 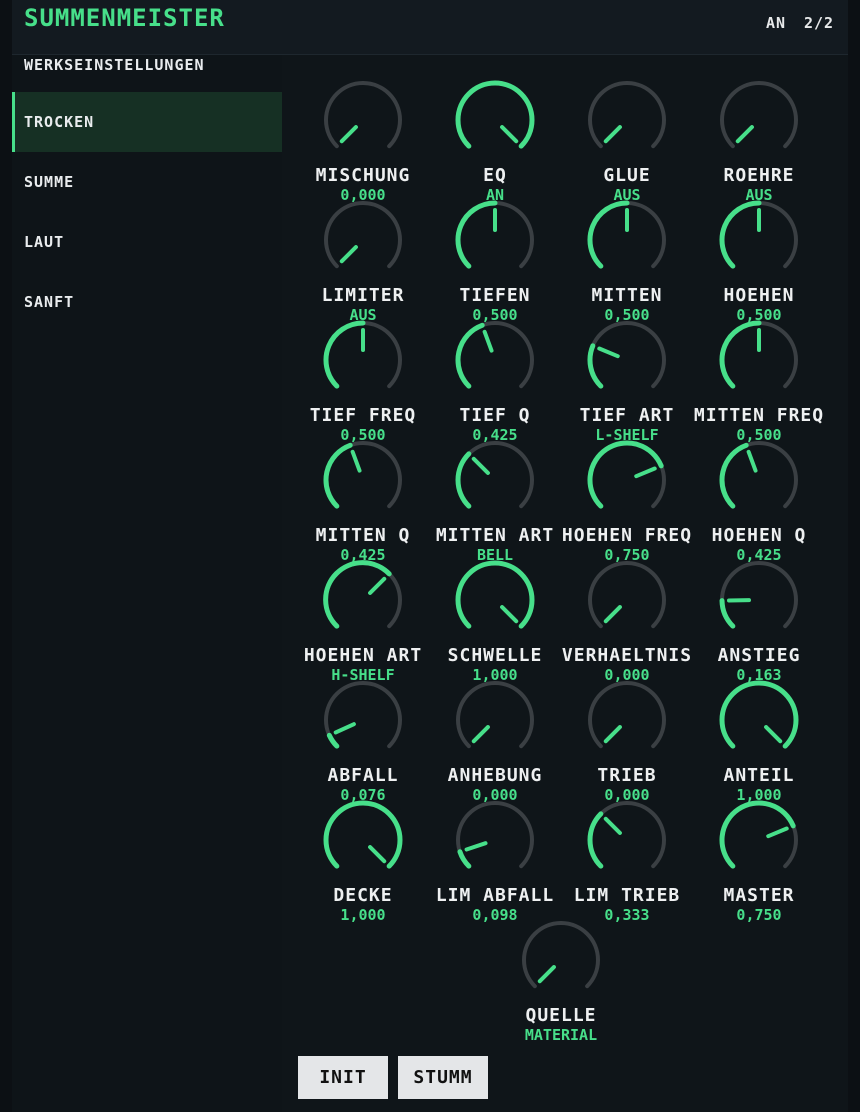 What do you see at coordinates (363, 915) in the screenshot?
I see `knob-value: 1,000` at bounding box center [363, 915].